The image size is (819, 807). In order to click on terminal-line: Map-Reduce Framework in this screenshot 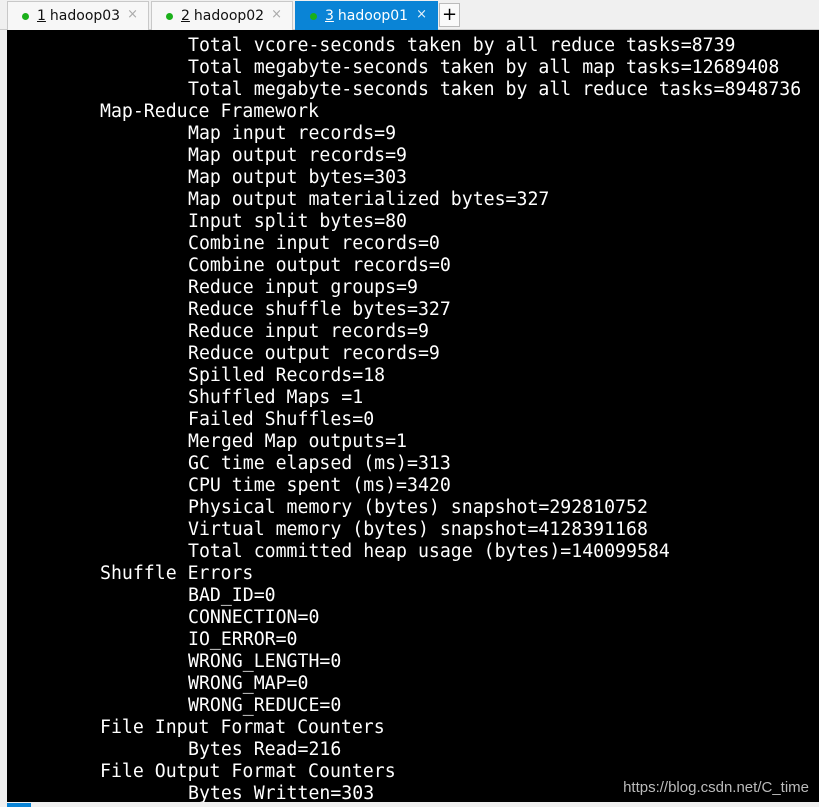, I will do `click(209, 111)`.